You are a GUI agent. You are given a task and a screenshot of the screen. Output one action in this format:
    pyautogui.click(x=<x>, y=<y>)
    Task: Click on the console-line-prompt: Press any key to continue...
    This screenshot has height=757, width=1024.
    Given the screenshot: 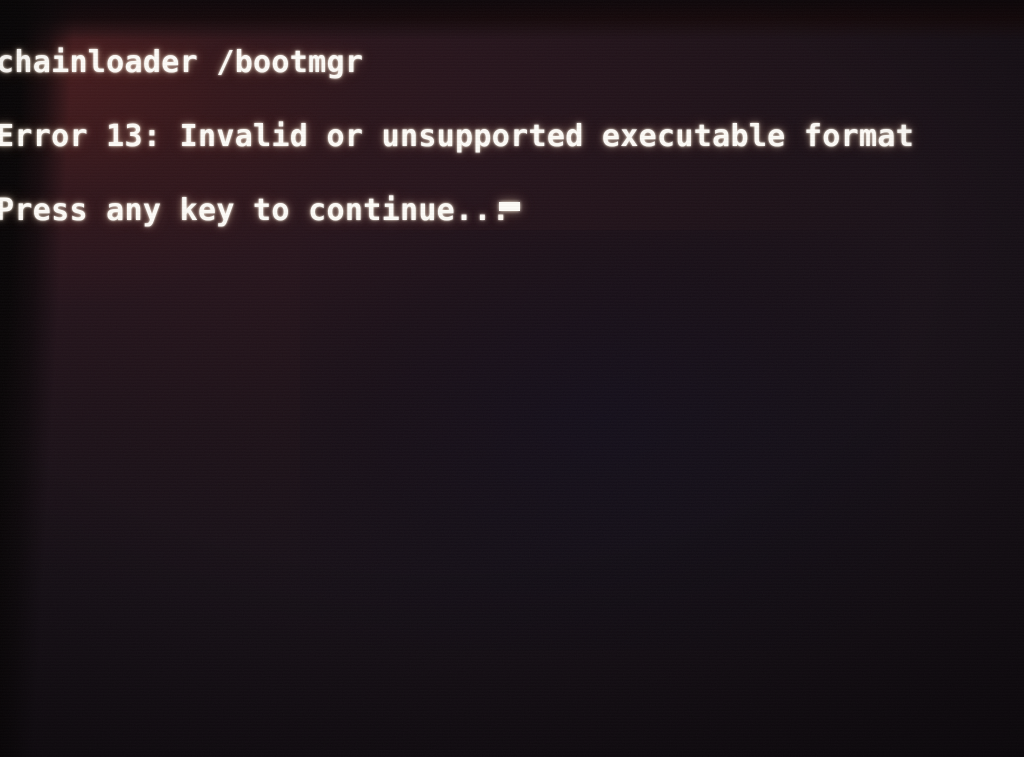 What is the action you would take?
    pyautogui.click(x=255, y=210)
    